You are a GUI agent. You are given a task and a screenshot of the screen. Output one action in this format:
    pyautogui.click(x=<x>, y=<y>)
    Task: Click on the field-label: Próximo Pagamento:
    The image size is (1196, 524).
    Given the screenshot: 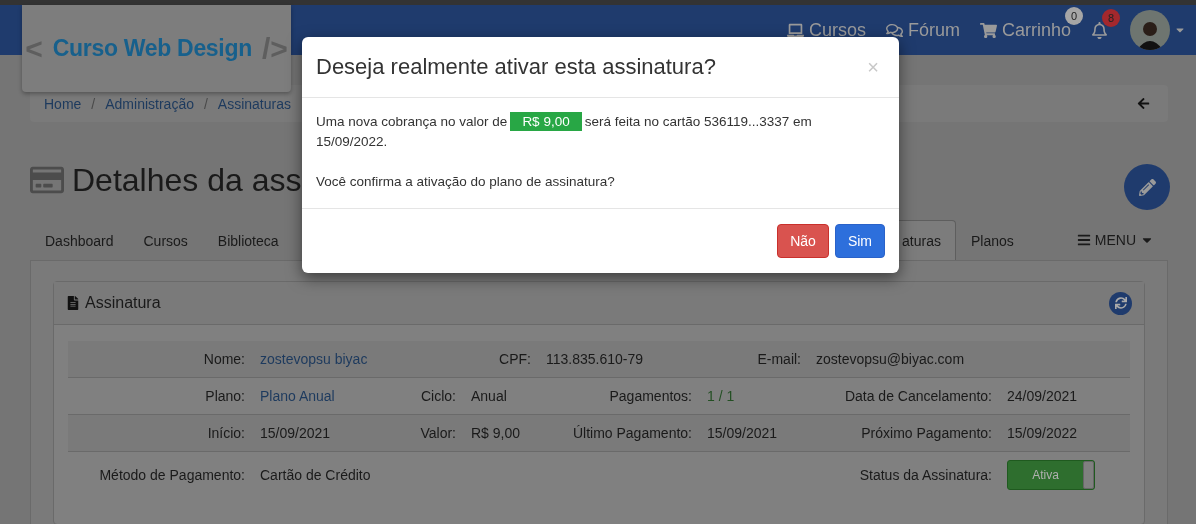 What is the action you would take?
    pyautogui.click(x=927, y=433)
    